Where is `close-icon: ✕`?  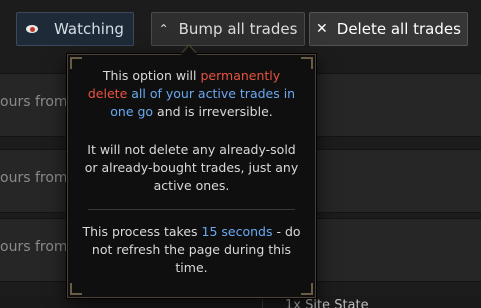
close-icon: ✕ is located at coordinates (322, 29).